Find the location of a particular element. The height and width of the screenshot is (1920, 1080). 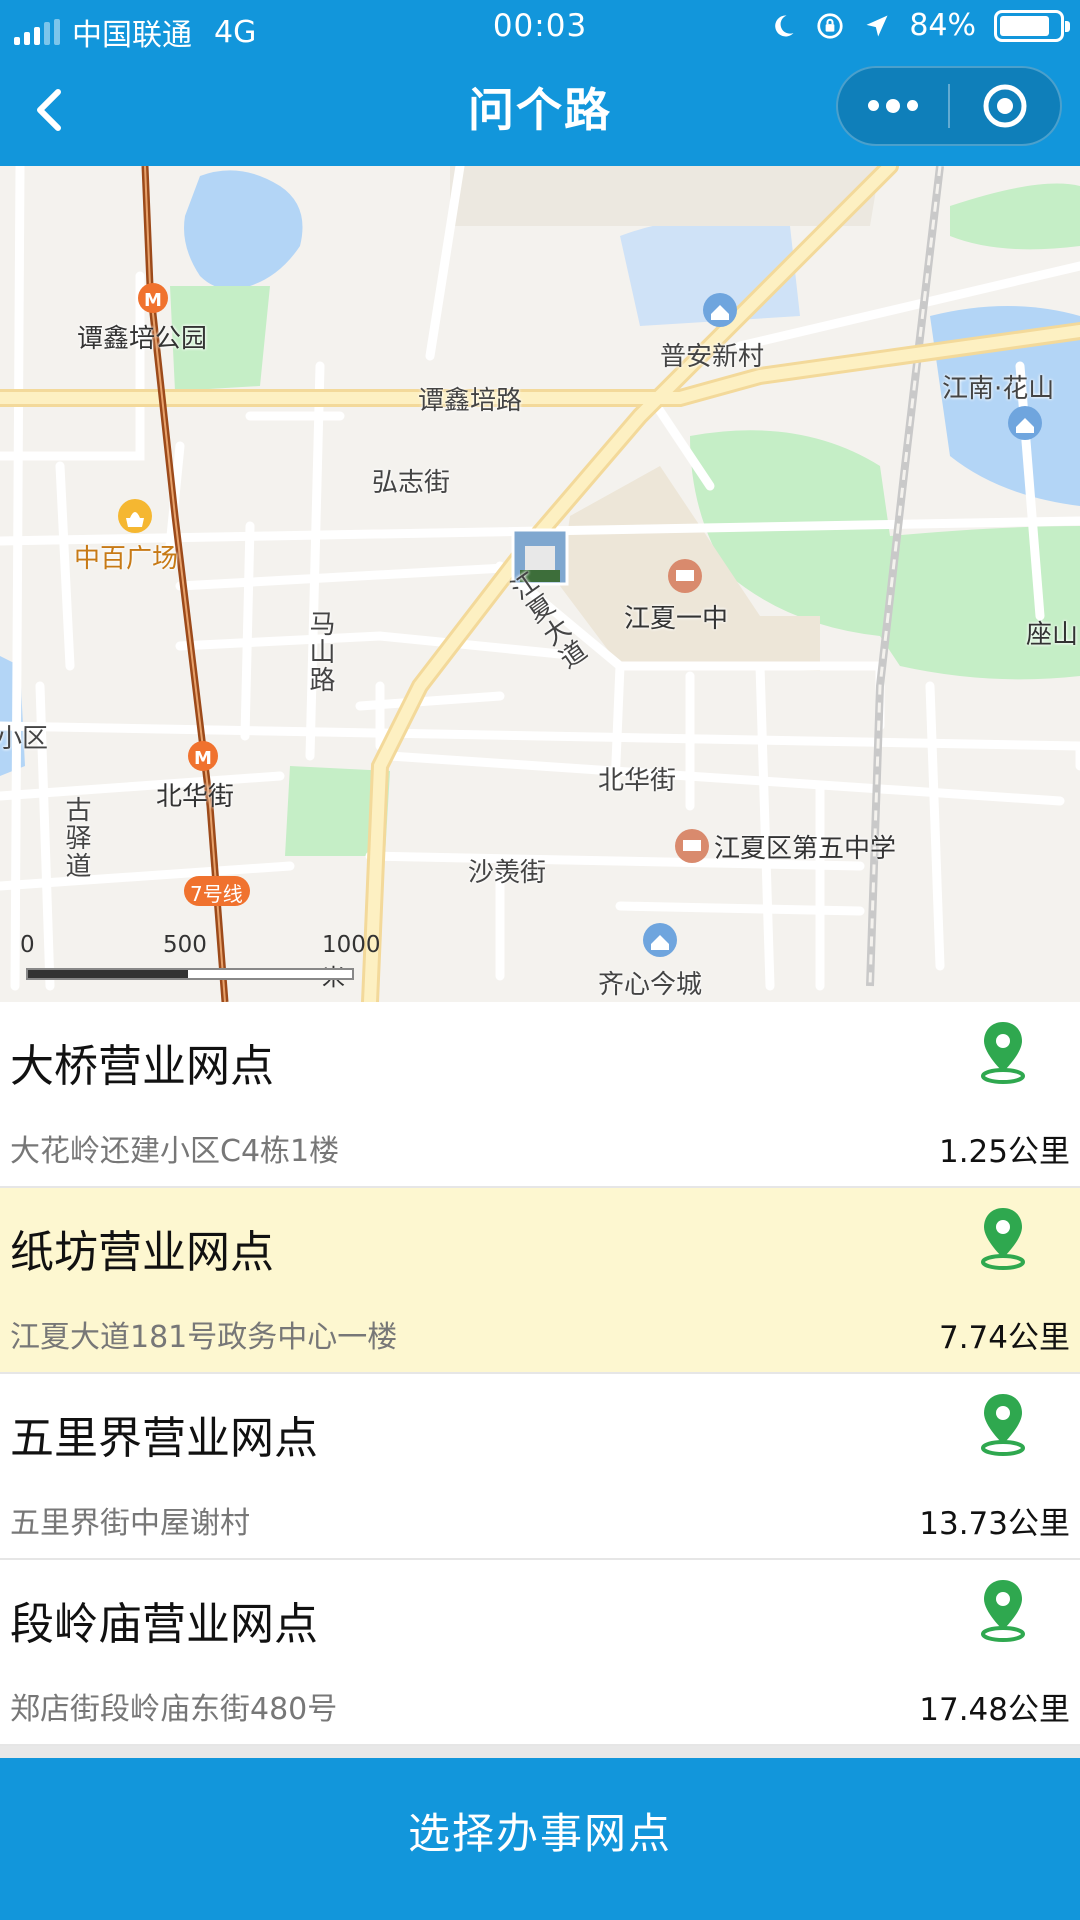

branch-name: 五里界营业网点 is located at coordinates (164, 1438).